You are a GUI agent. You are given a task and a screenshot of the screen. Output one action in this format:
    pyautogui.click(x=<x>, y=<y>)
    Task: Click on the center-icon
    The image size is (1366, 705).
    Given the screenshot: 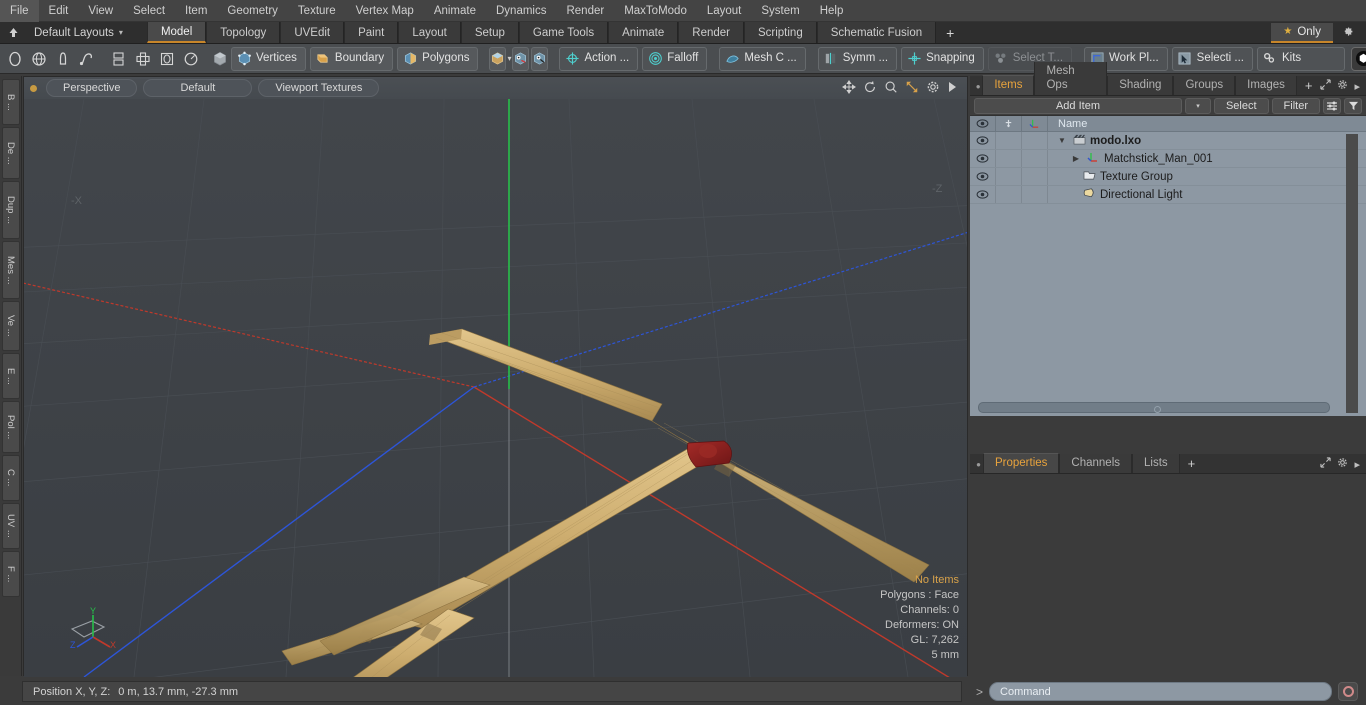 What is the action you would take?
    pyautogui.click(x=143, y=59)
    